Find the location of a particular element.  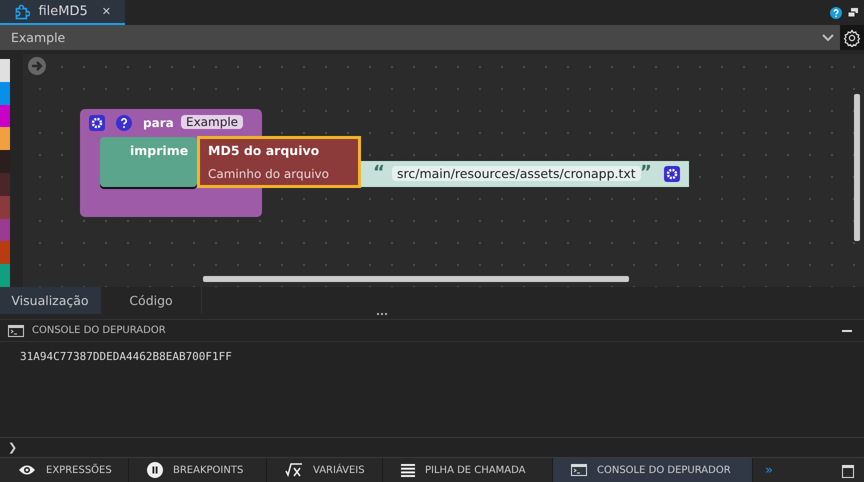

more-button: » is located at coordinates (797, 470).